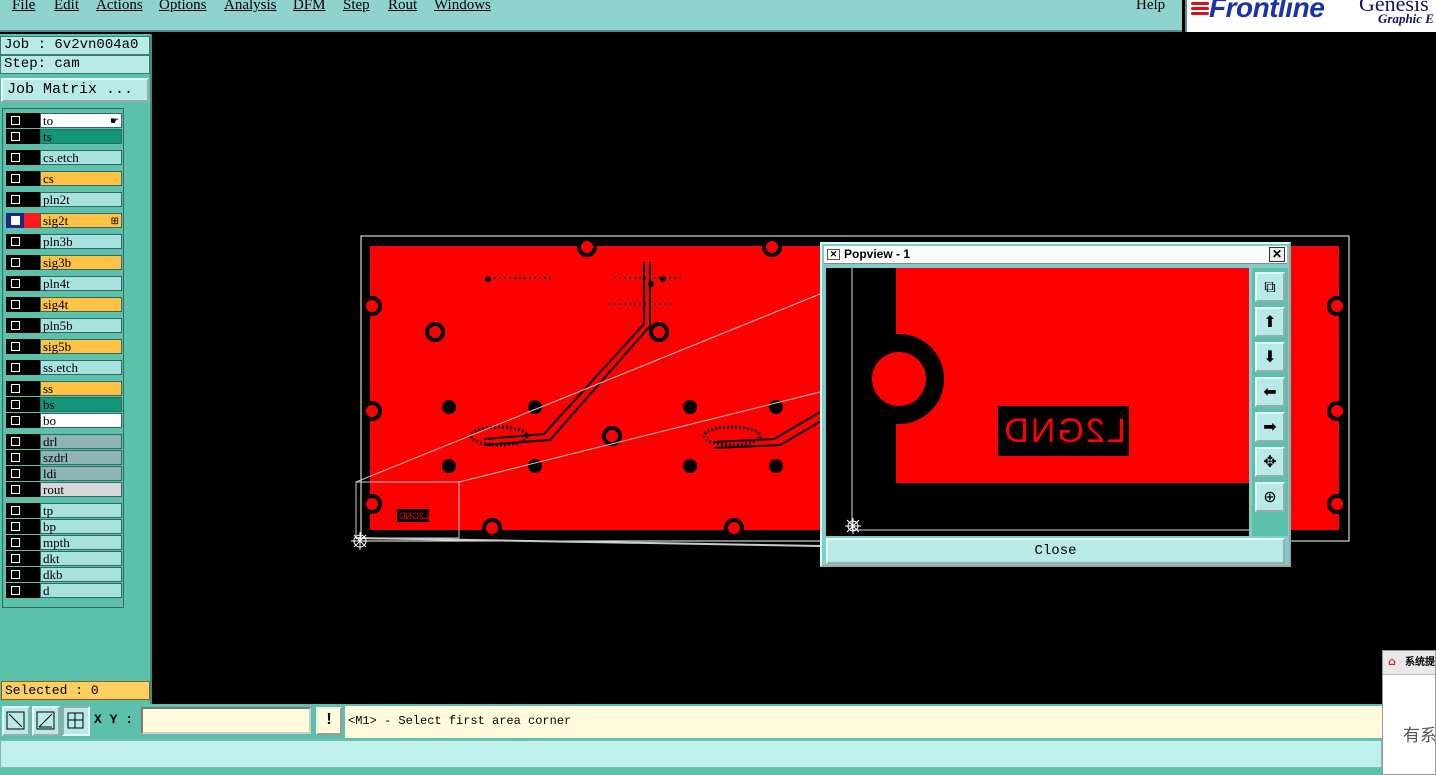 Image resolution: width=1436 pixels, height=775 pixels. Describe the element at coordinates (1270, 427) in the screenshot. I see `pan-right-button: ➡` at that location.